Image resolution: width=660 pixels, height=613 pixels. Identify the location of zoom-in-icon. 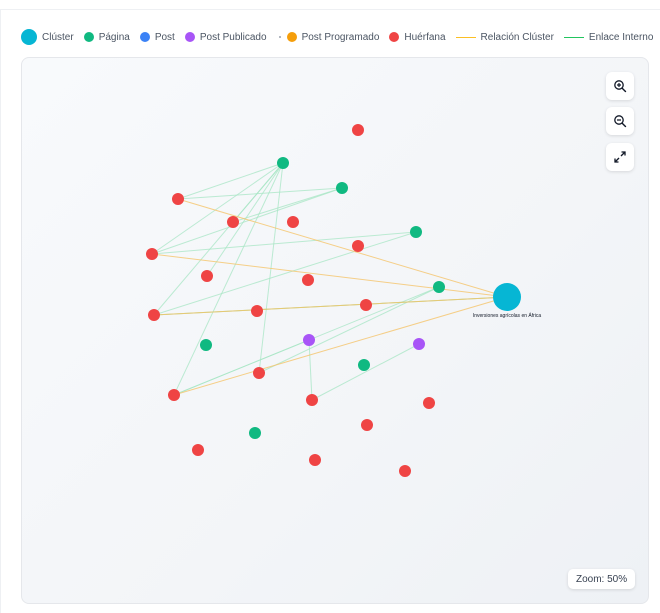
(620, 86).